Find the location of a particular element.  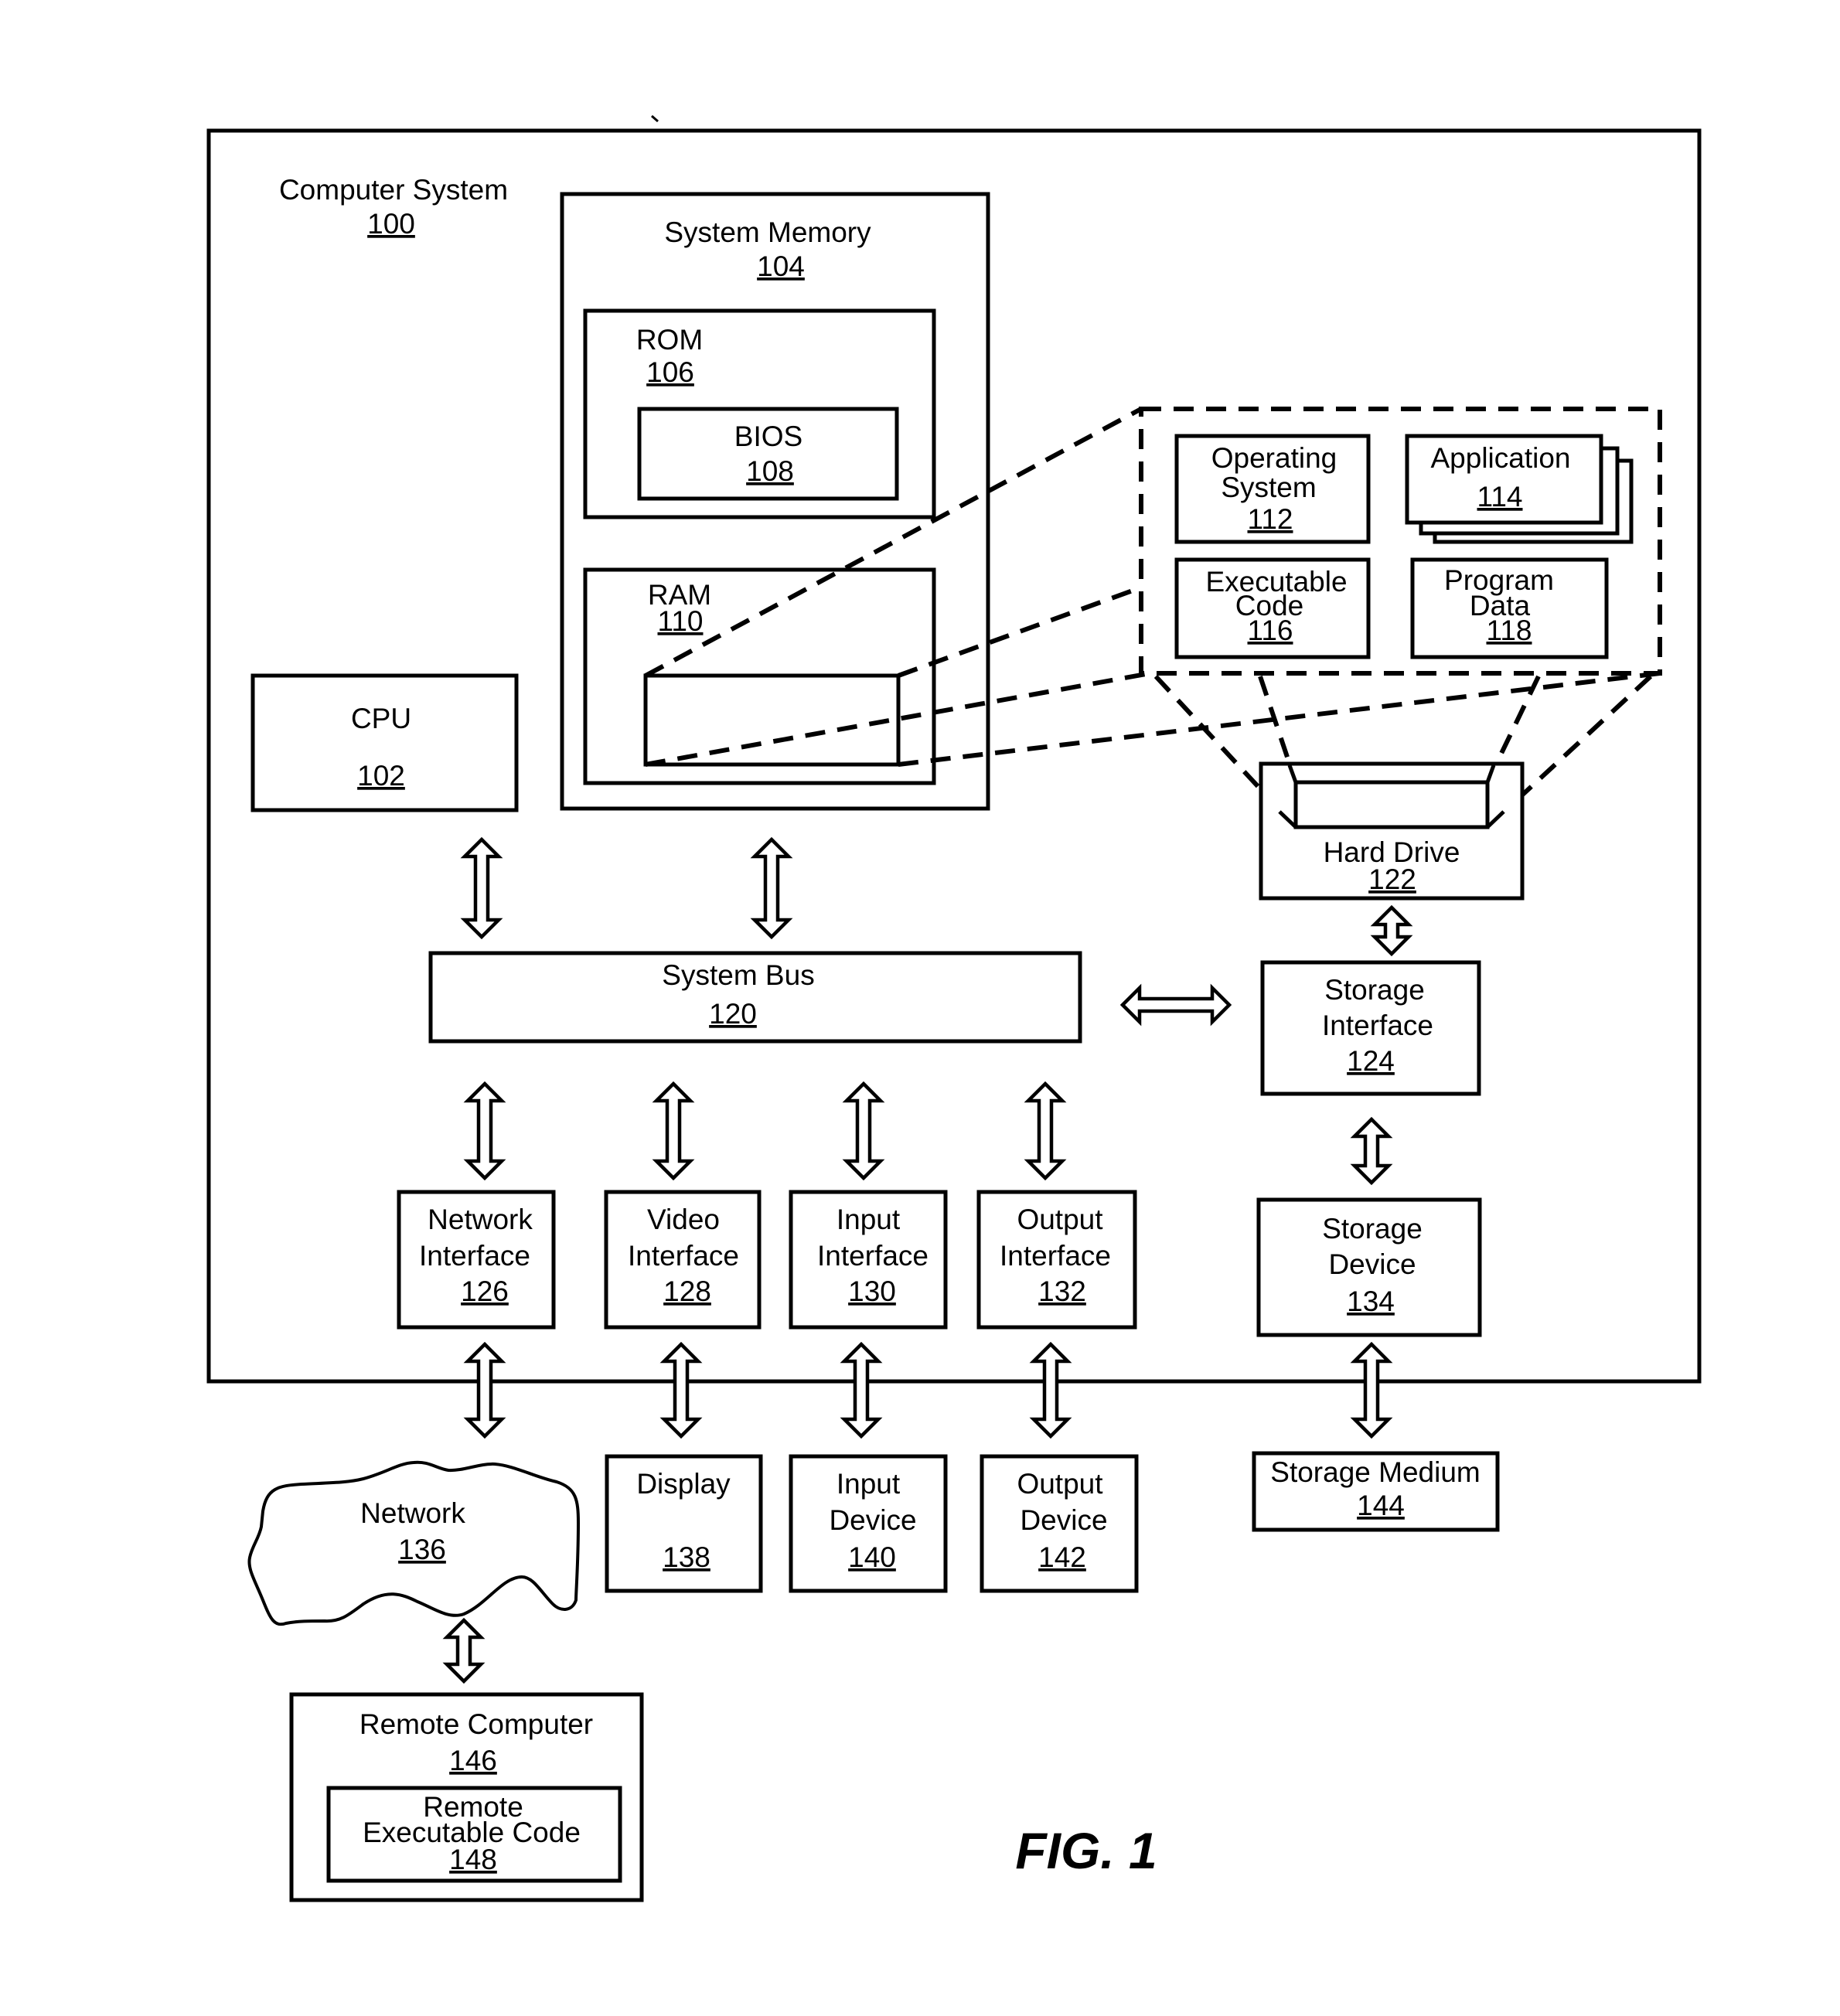

application-label: Application is located at coordinates (1500, 458).